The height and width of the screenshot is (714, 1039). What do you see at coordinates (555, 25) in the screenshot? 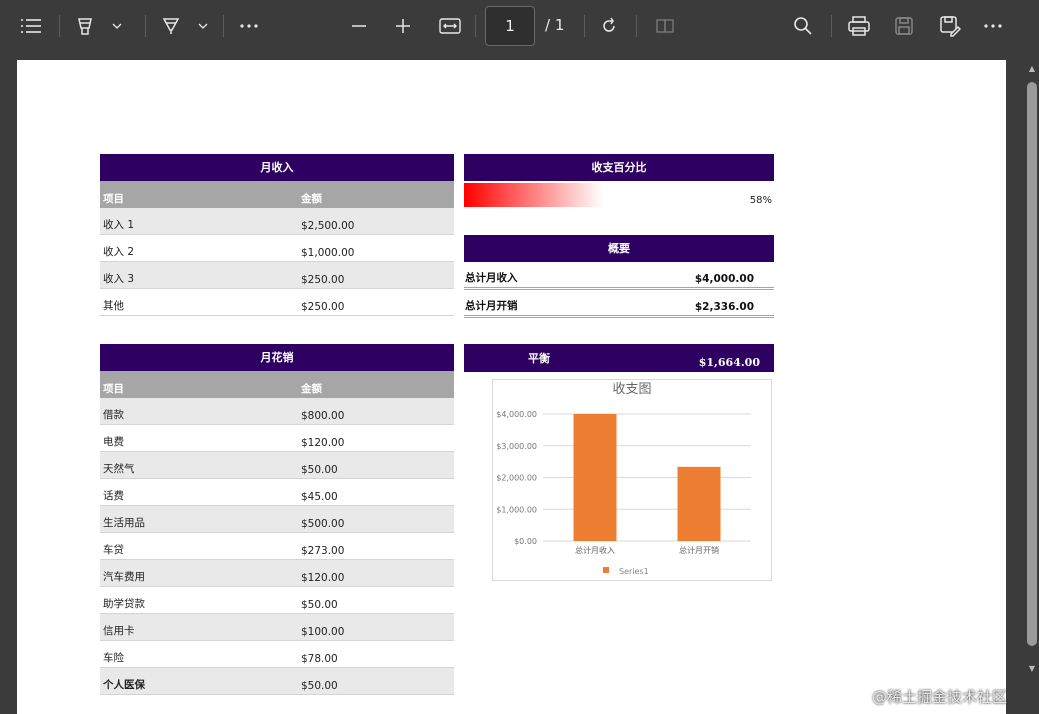
I see `page-total-label: / 1` at bounding box center [555, 25].